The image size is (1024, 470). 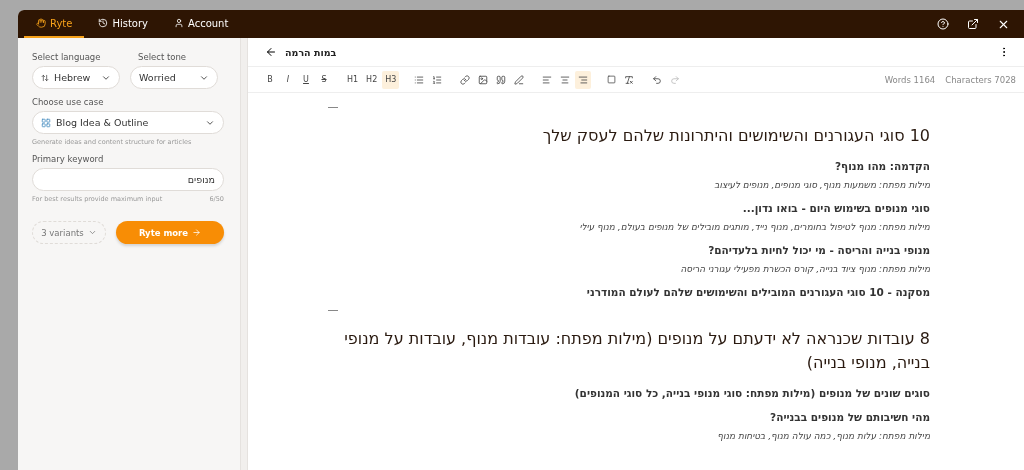 What do you see at coordinates (162, 57) in the screenshot?
I see `field-label: Select tone` at bounding box center [162, 57].